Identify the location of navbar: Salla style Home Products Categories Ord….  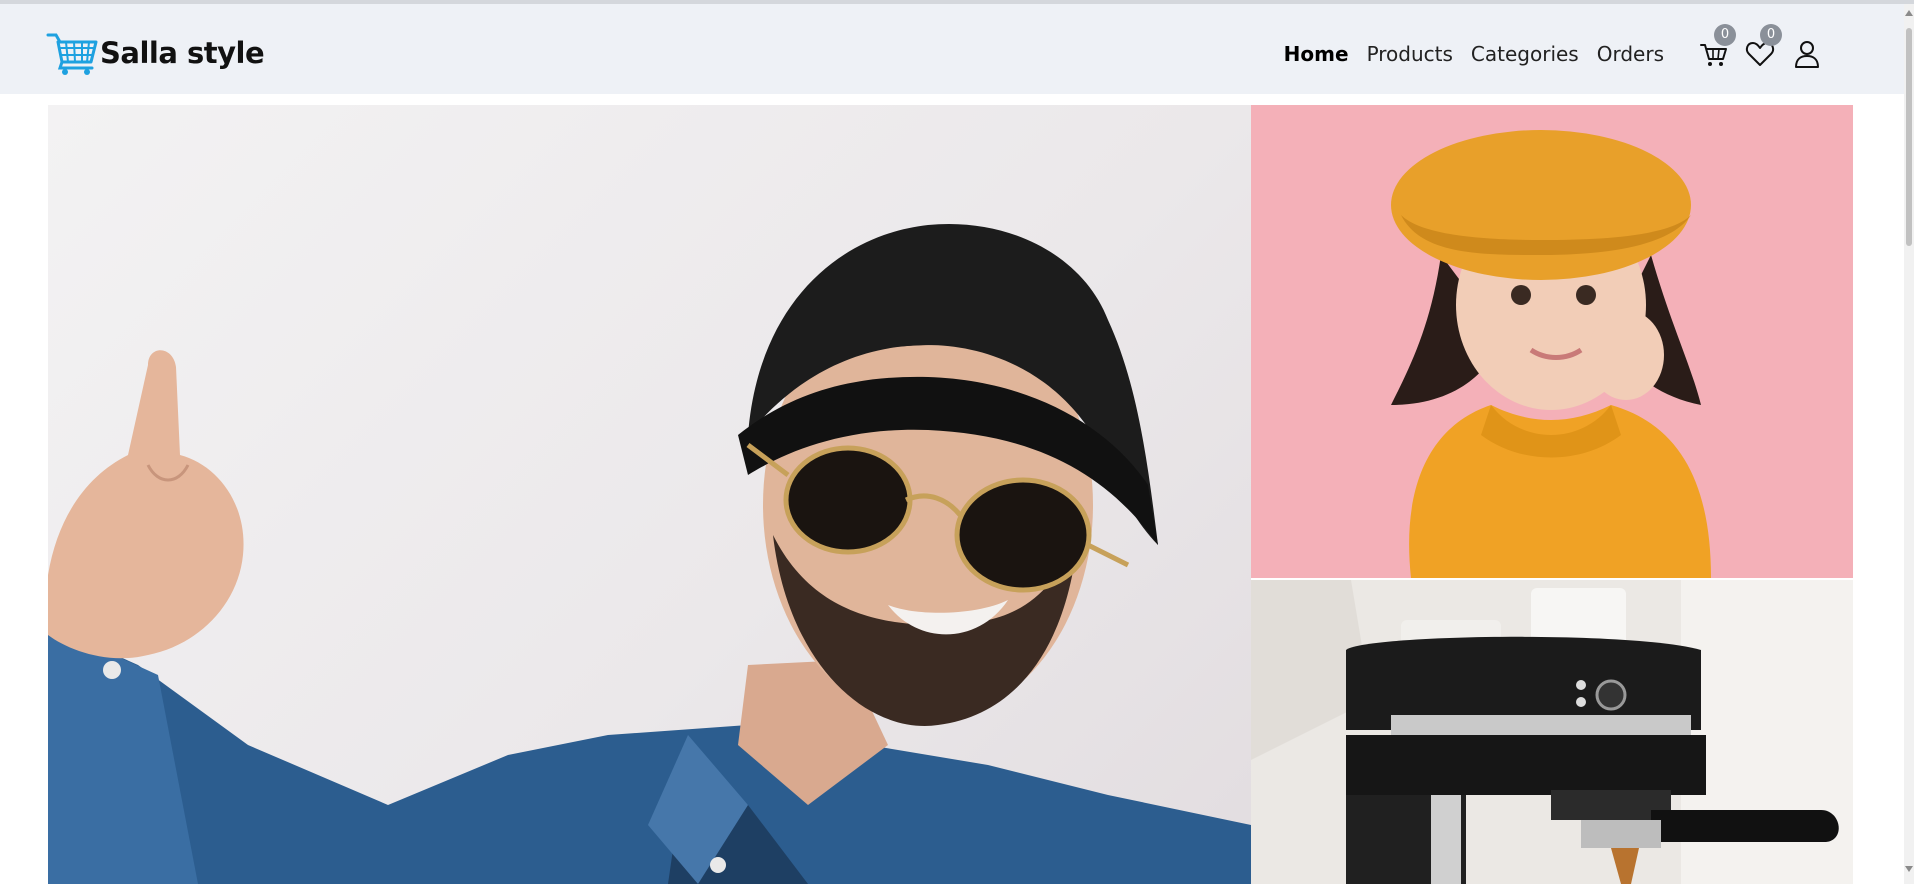
(952, 49).